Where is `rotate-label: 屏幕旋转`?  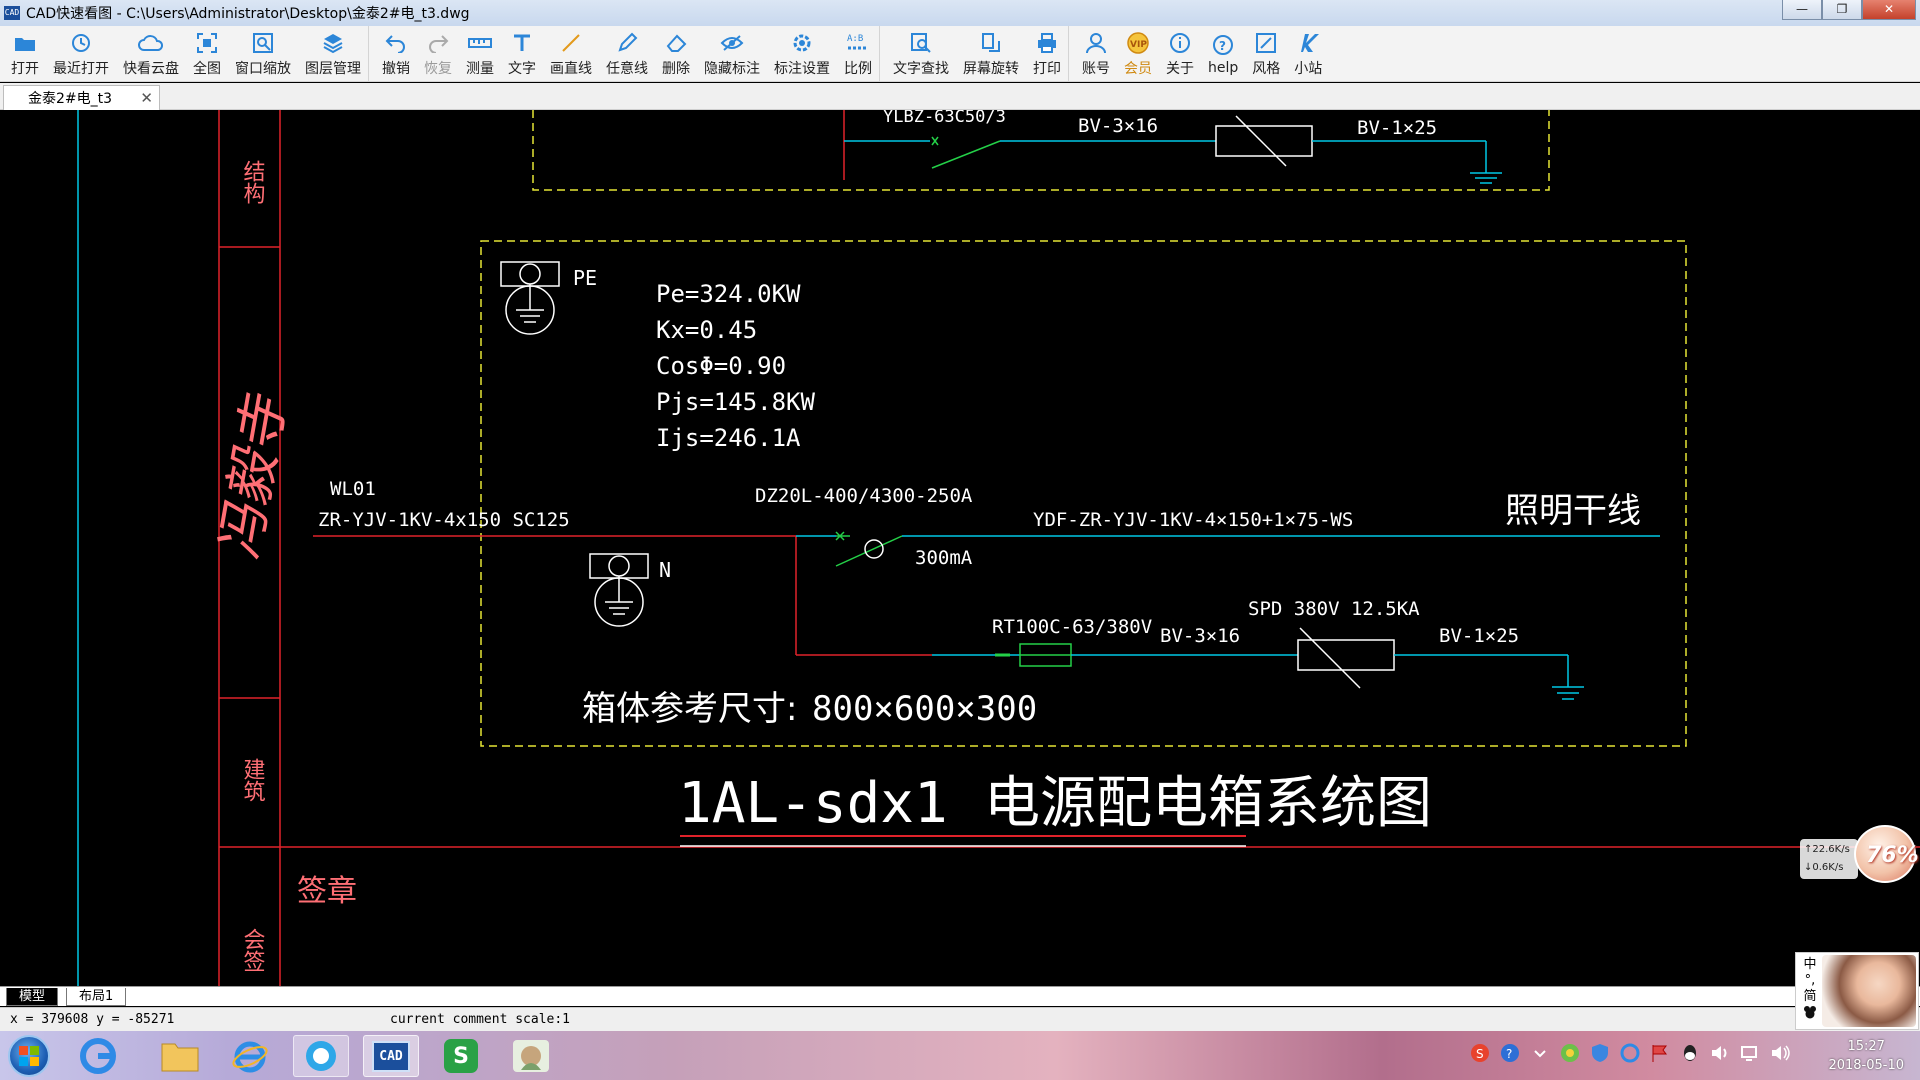 rotate-label: 屏幕旋转 is located at coordinates (991, 68).